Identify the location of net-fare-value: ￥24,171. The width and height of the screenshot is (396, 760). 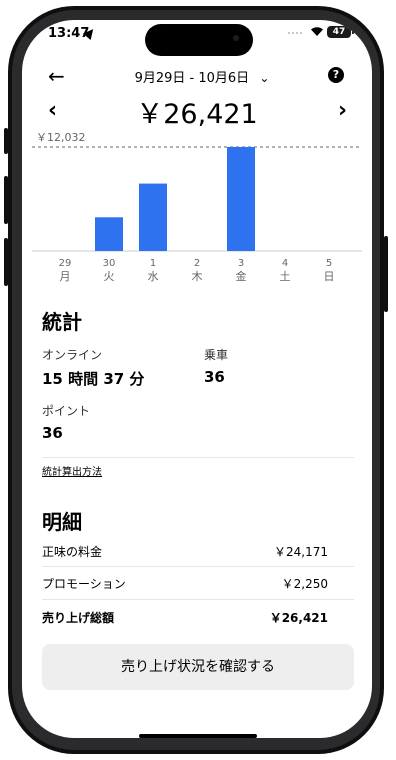
(301, 552).